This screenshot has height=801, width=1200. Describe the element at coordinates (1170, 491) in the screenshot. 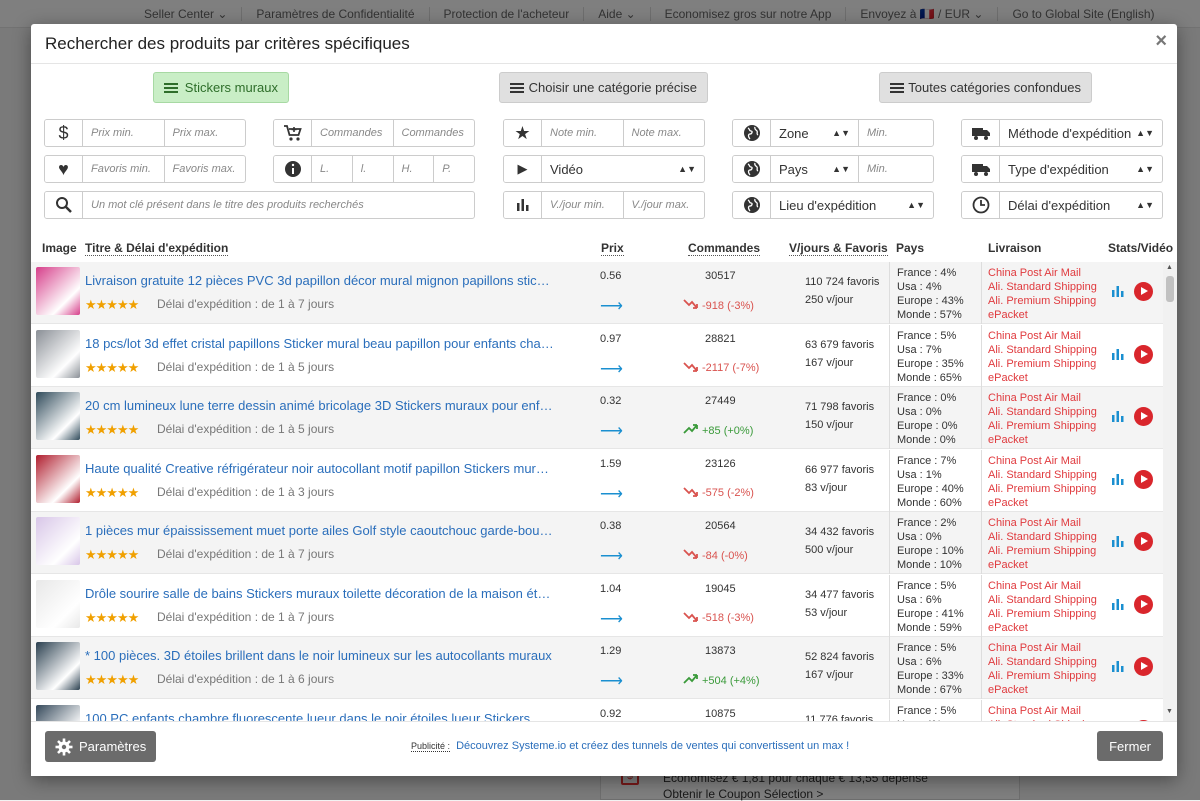

I see `results-scrollbar: ▲ ▼` at that location.